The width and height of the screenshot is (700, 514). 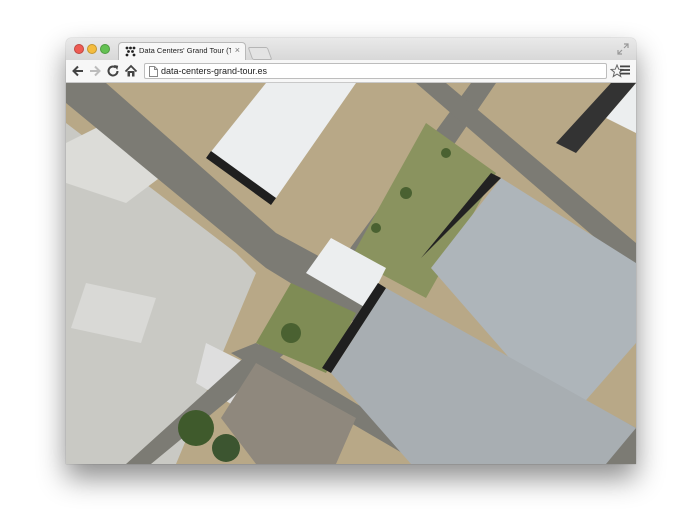 What do you see at coordinates (185, 50) in the screenshot?
I see `tab-title: Data Centers' Grand Tour (T` at bounding box center [185, 50].